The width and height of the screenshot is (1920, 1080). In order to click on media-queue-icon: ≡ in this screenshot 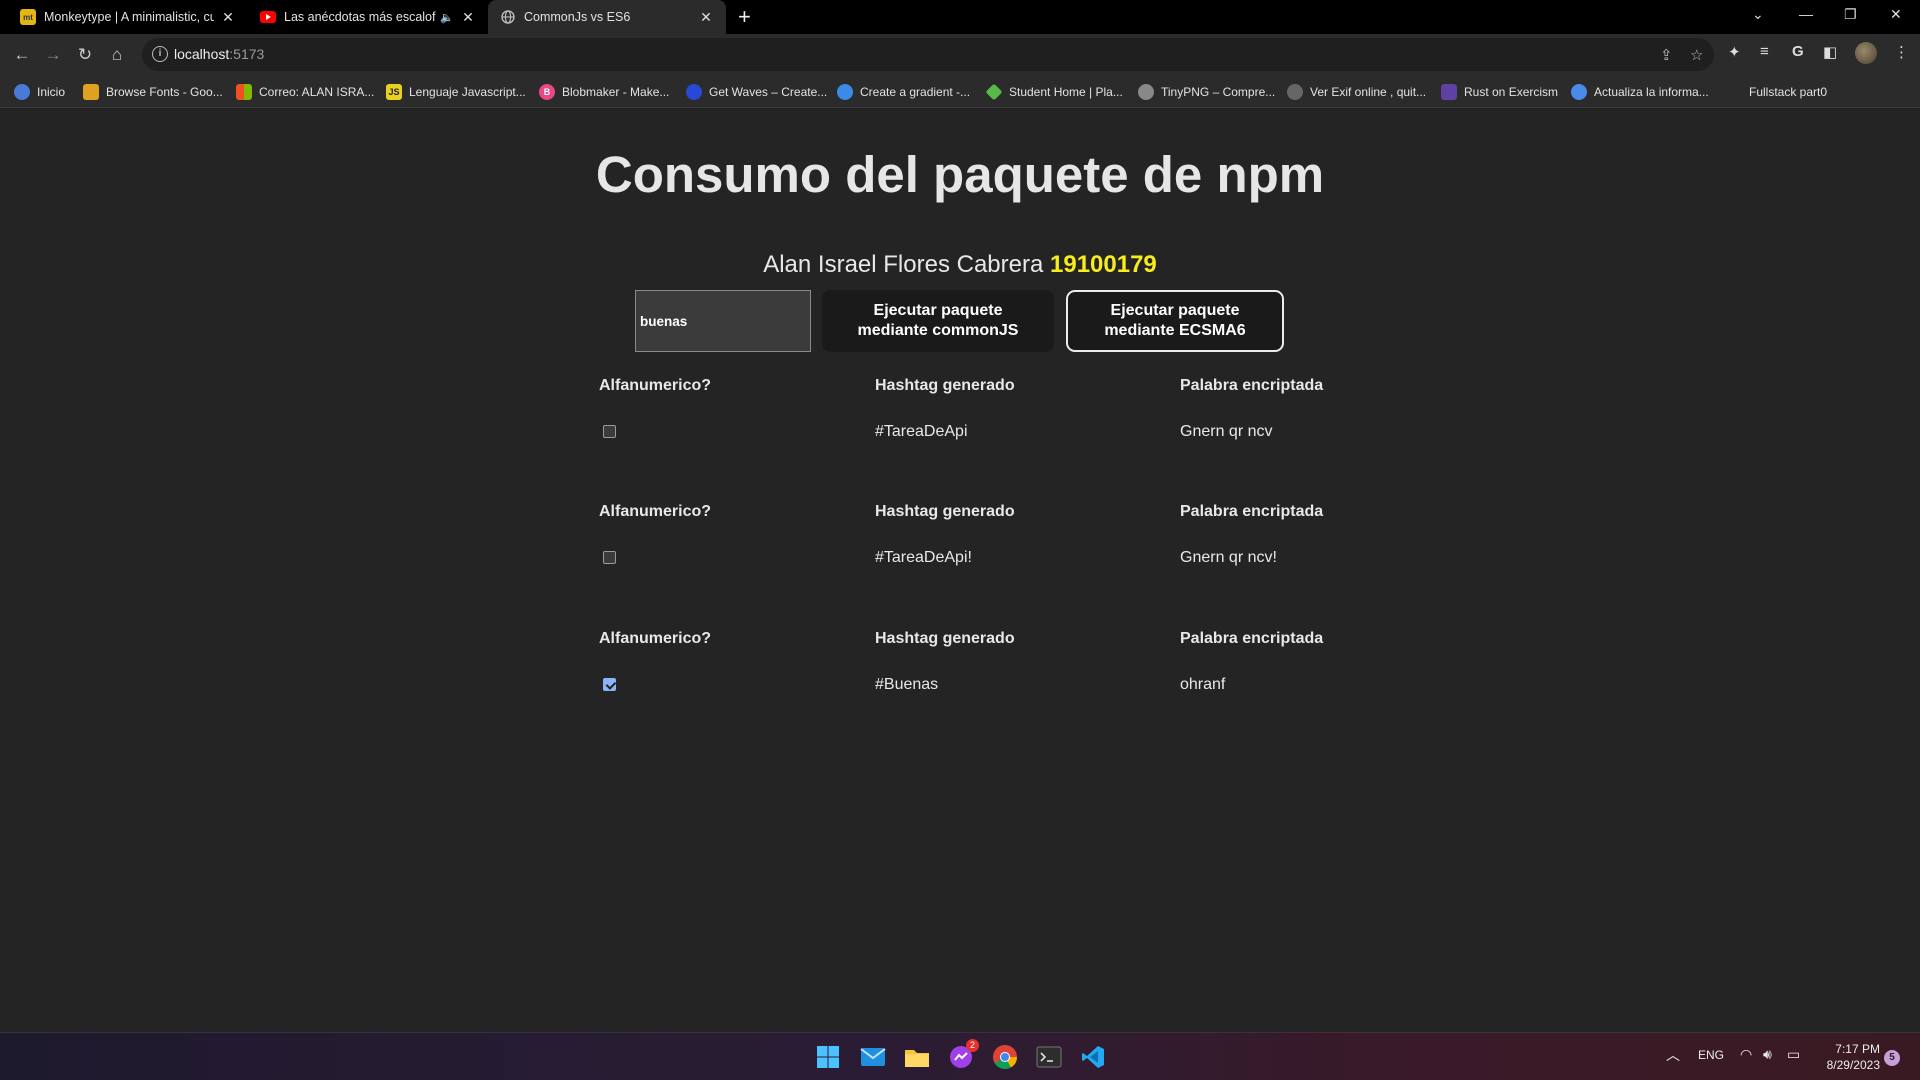, I will do `click(1764, 51)`.